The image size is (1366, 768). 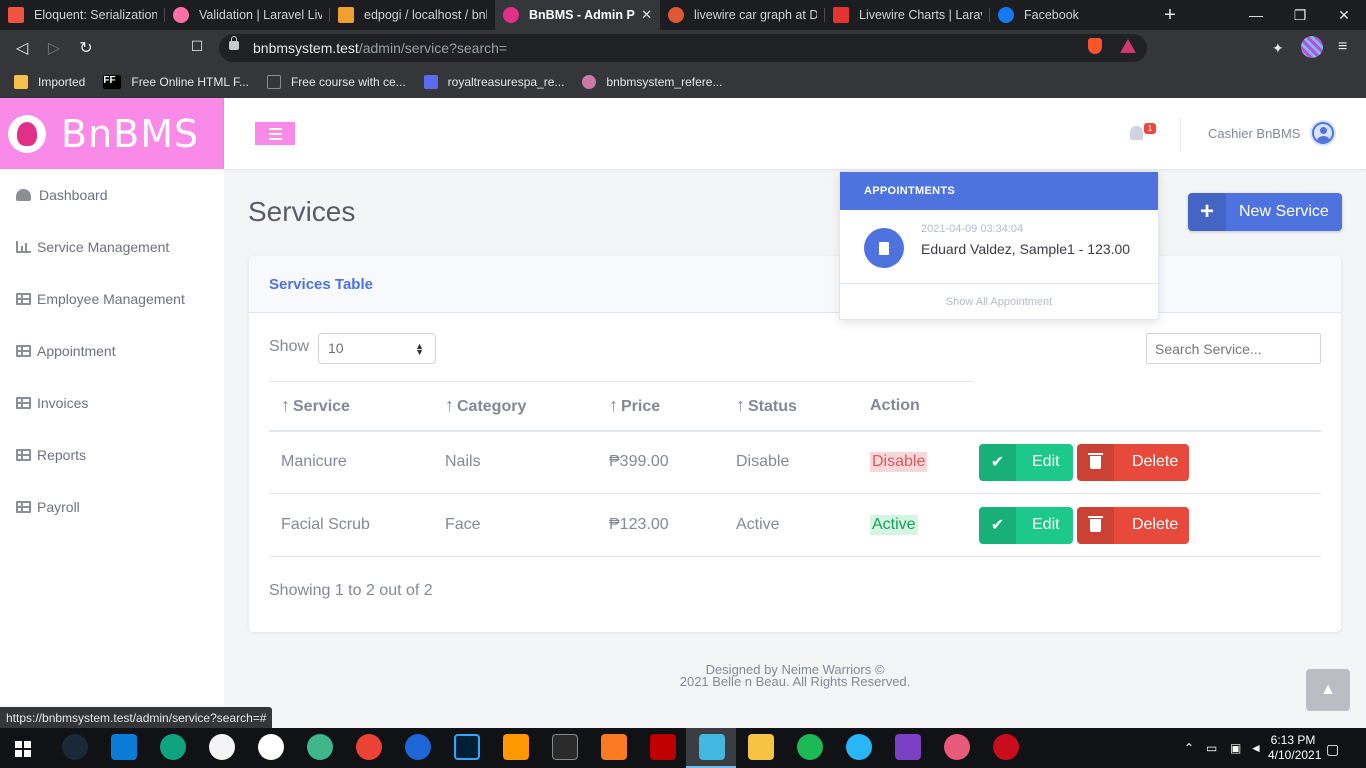 I want to click on network-icon: ▣, so click(x=1235, y=748).